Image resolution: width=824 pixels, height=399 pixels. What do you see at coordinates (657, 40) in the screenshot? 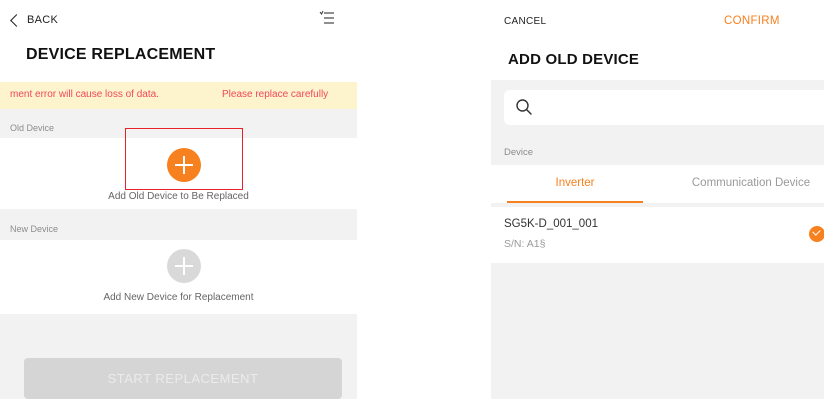
I see `header: CANCEL CONFIRM ADD OLD DEVICE` at bounding box center [657, 40].